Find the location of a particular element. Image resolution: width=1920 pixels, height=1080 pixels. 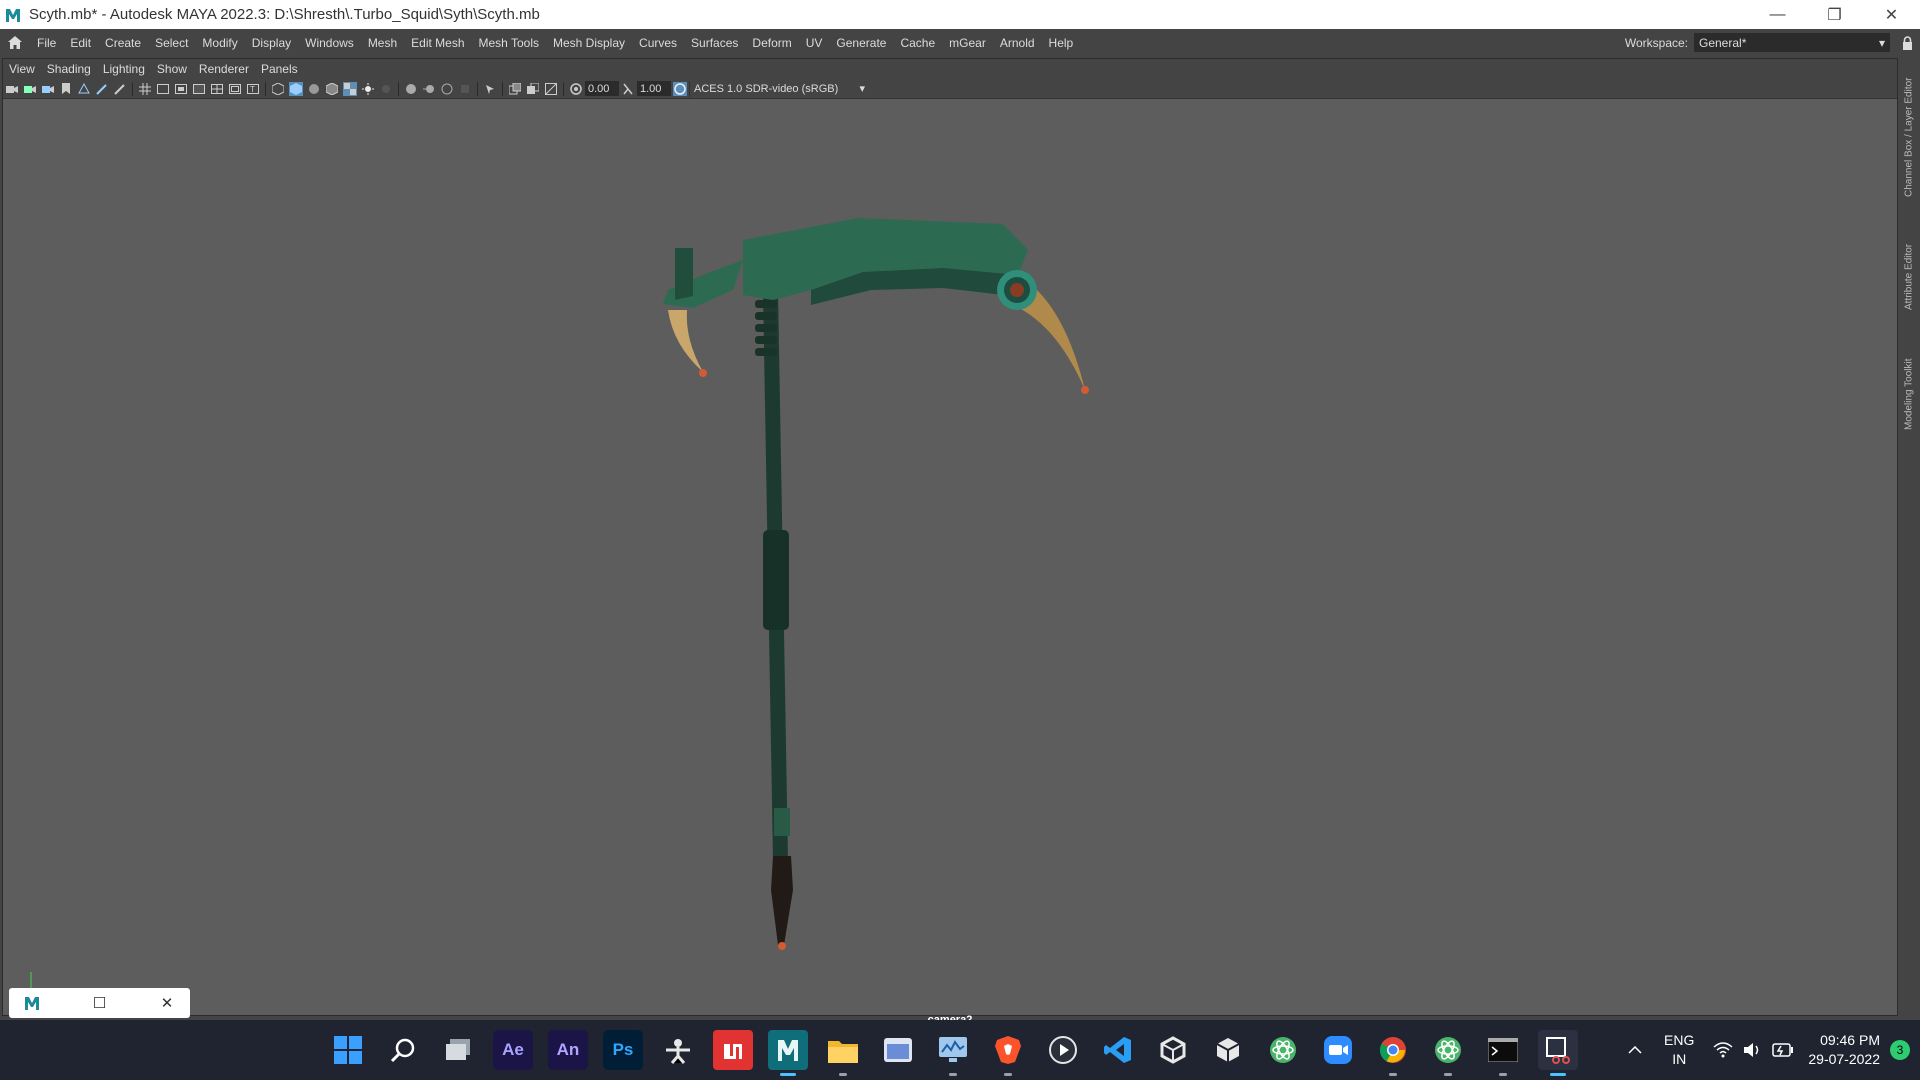

app-window-icon is located at coordinates (898, 1050).